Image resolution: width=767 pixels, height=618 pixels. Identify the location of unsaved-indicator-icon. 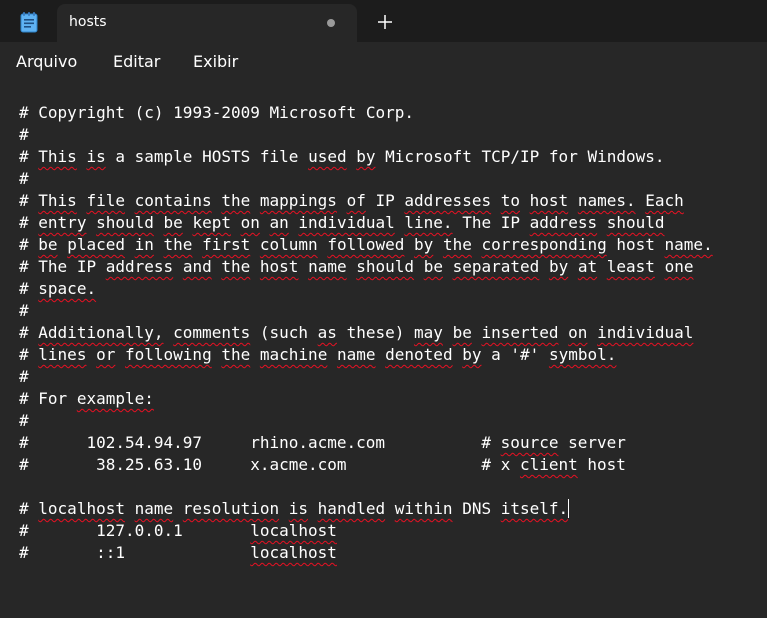
(331, 23).